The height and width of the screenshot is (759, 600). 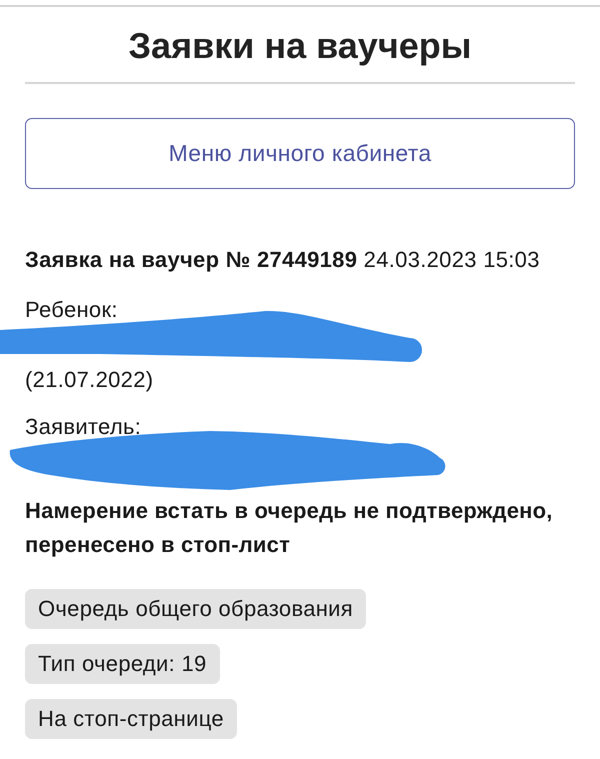 What do you see at coordinates (83, 427) in the screenshot?
I see `applicant-label: Заявитель:` at bounding box center [83, 427].